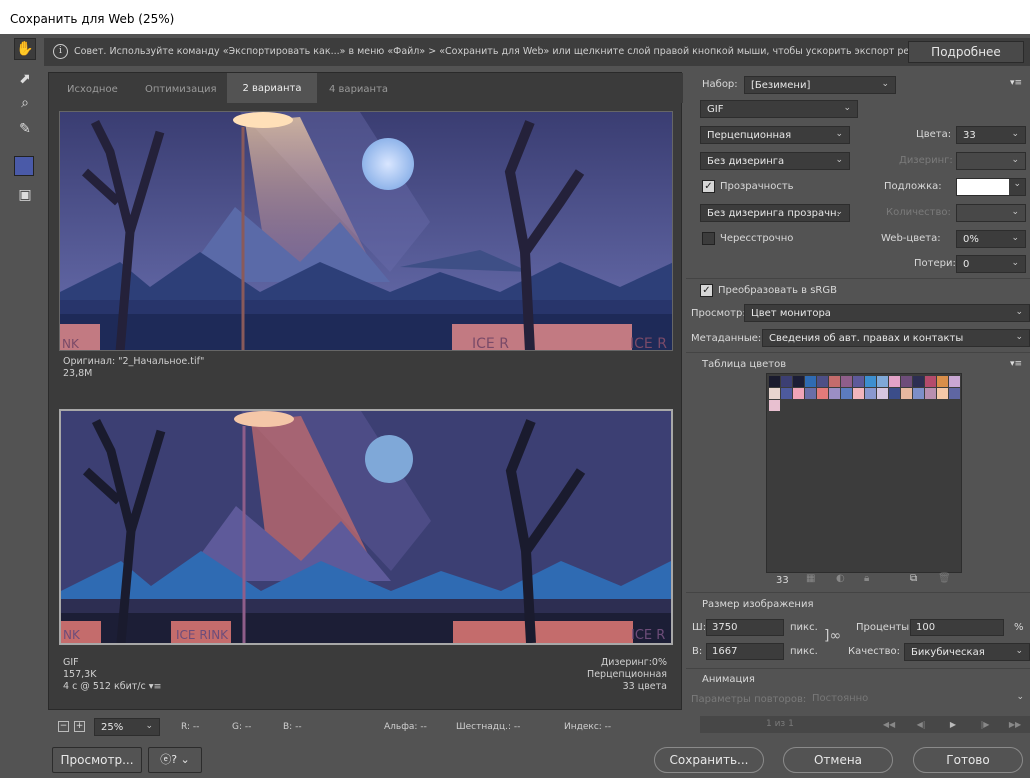 The image size is (1030, 778). What do you see at coordinates (944, 578) in the screenshot?
I see `delete-color-icon: 🗑︎` at bounding box center [944, 578].